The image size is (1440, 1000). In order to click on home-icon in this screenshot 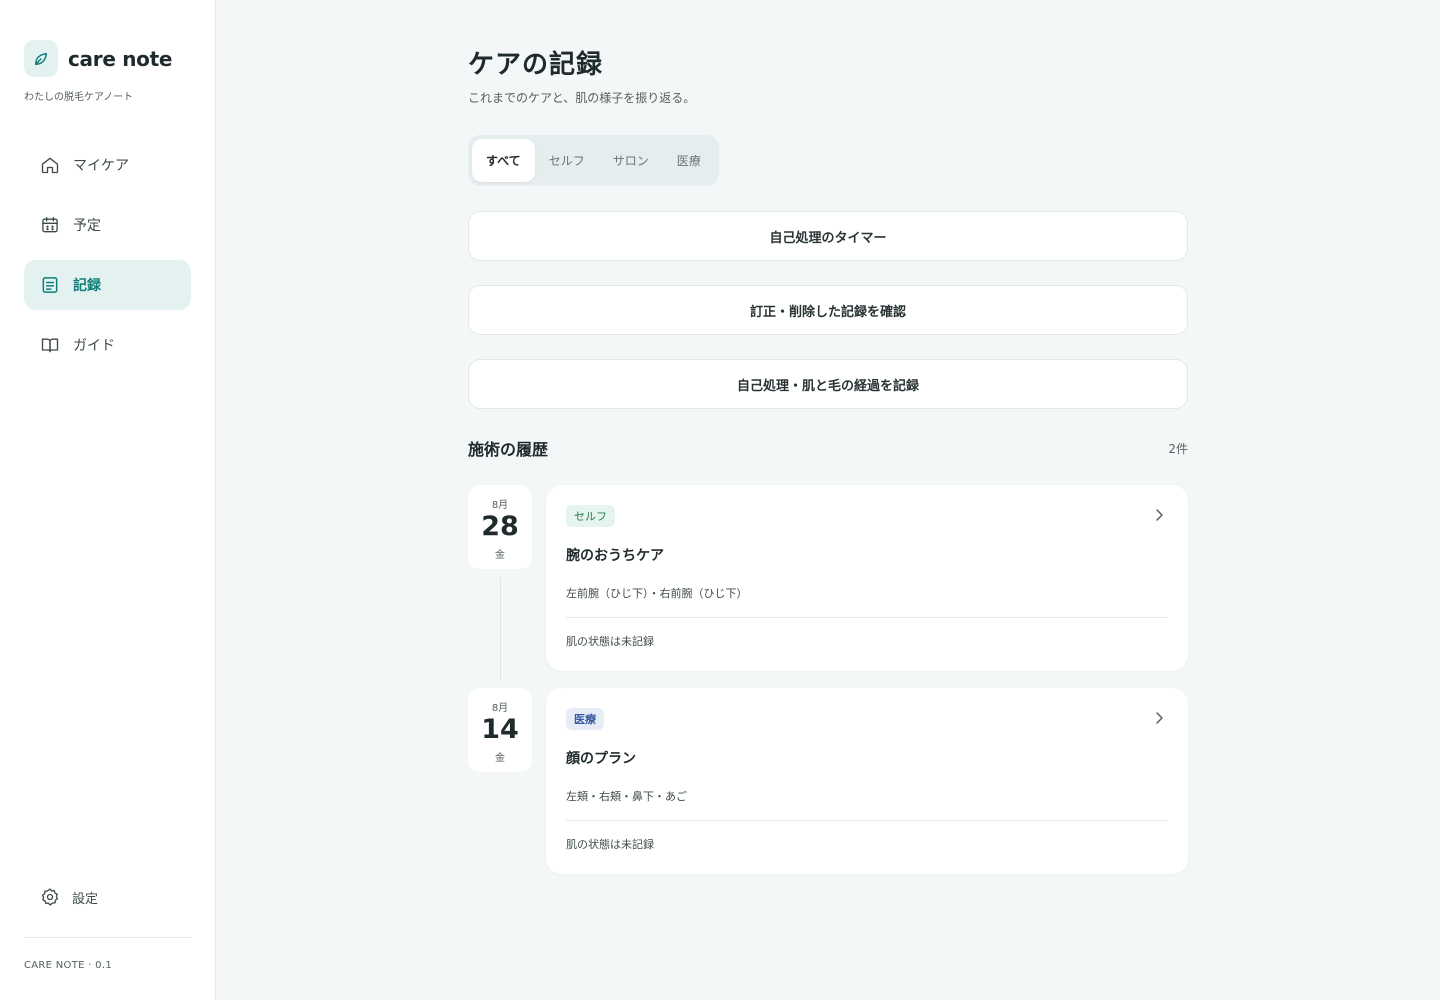, I will do `click(50, 165)`.